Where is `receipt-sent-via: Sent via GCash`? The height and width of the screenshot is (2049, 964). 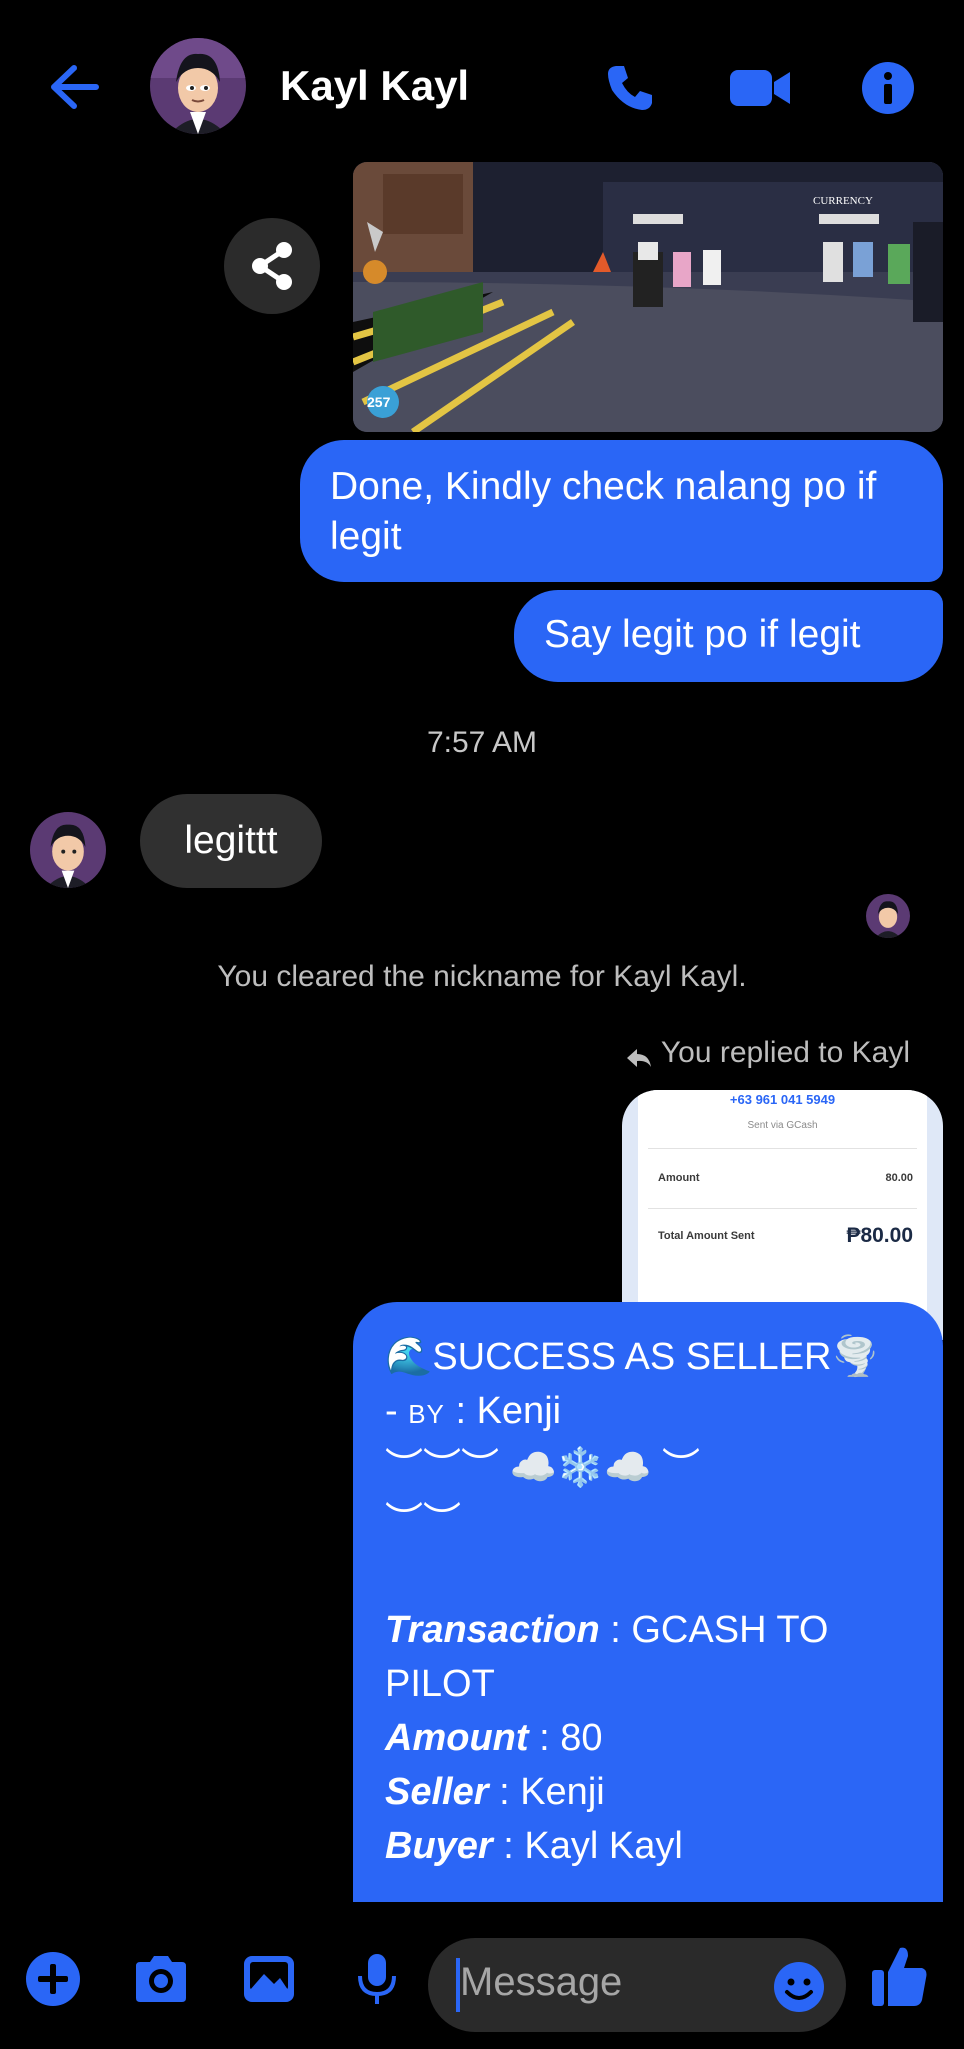
receipt-sent-via: Sent via GCash is located at coordinates (782, 1125).